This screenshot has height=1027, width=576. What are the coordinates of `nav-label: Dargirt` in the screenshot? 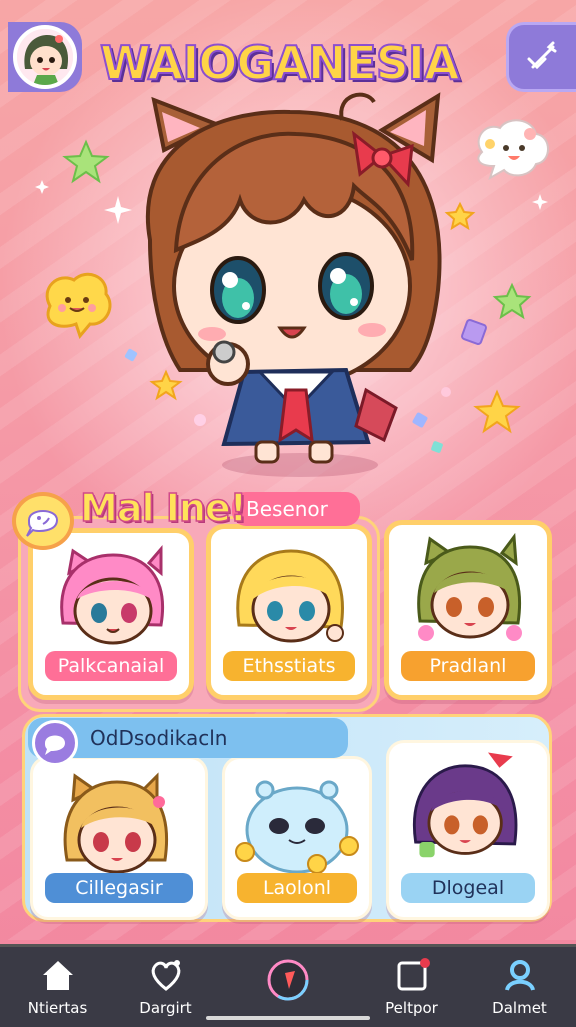 It's located at (165, 1008).